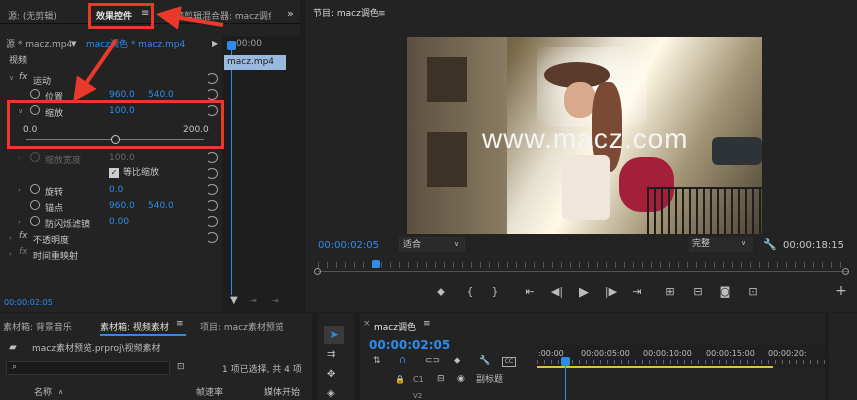 This screenshot has width=857, height=400. I want to click on export-icon-2: ⇥, so click(275, 301).